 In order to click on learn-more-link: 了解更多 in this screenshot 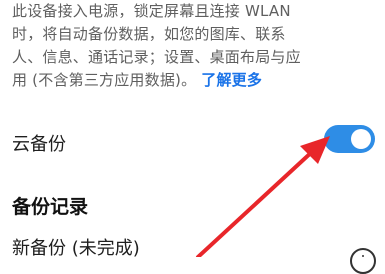, I will do `click(231, 80)`.